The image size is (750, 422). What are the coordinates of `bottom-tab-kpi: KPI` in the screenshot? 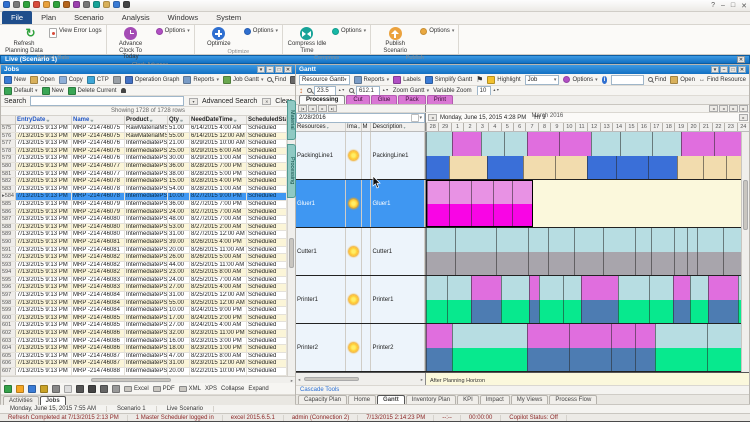 It's located at (468, 399).